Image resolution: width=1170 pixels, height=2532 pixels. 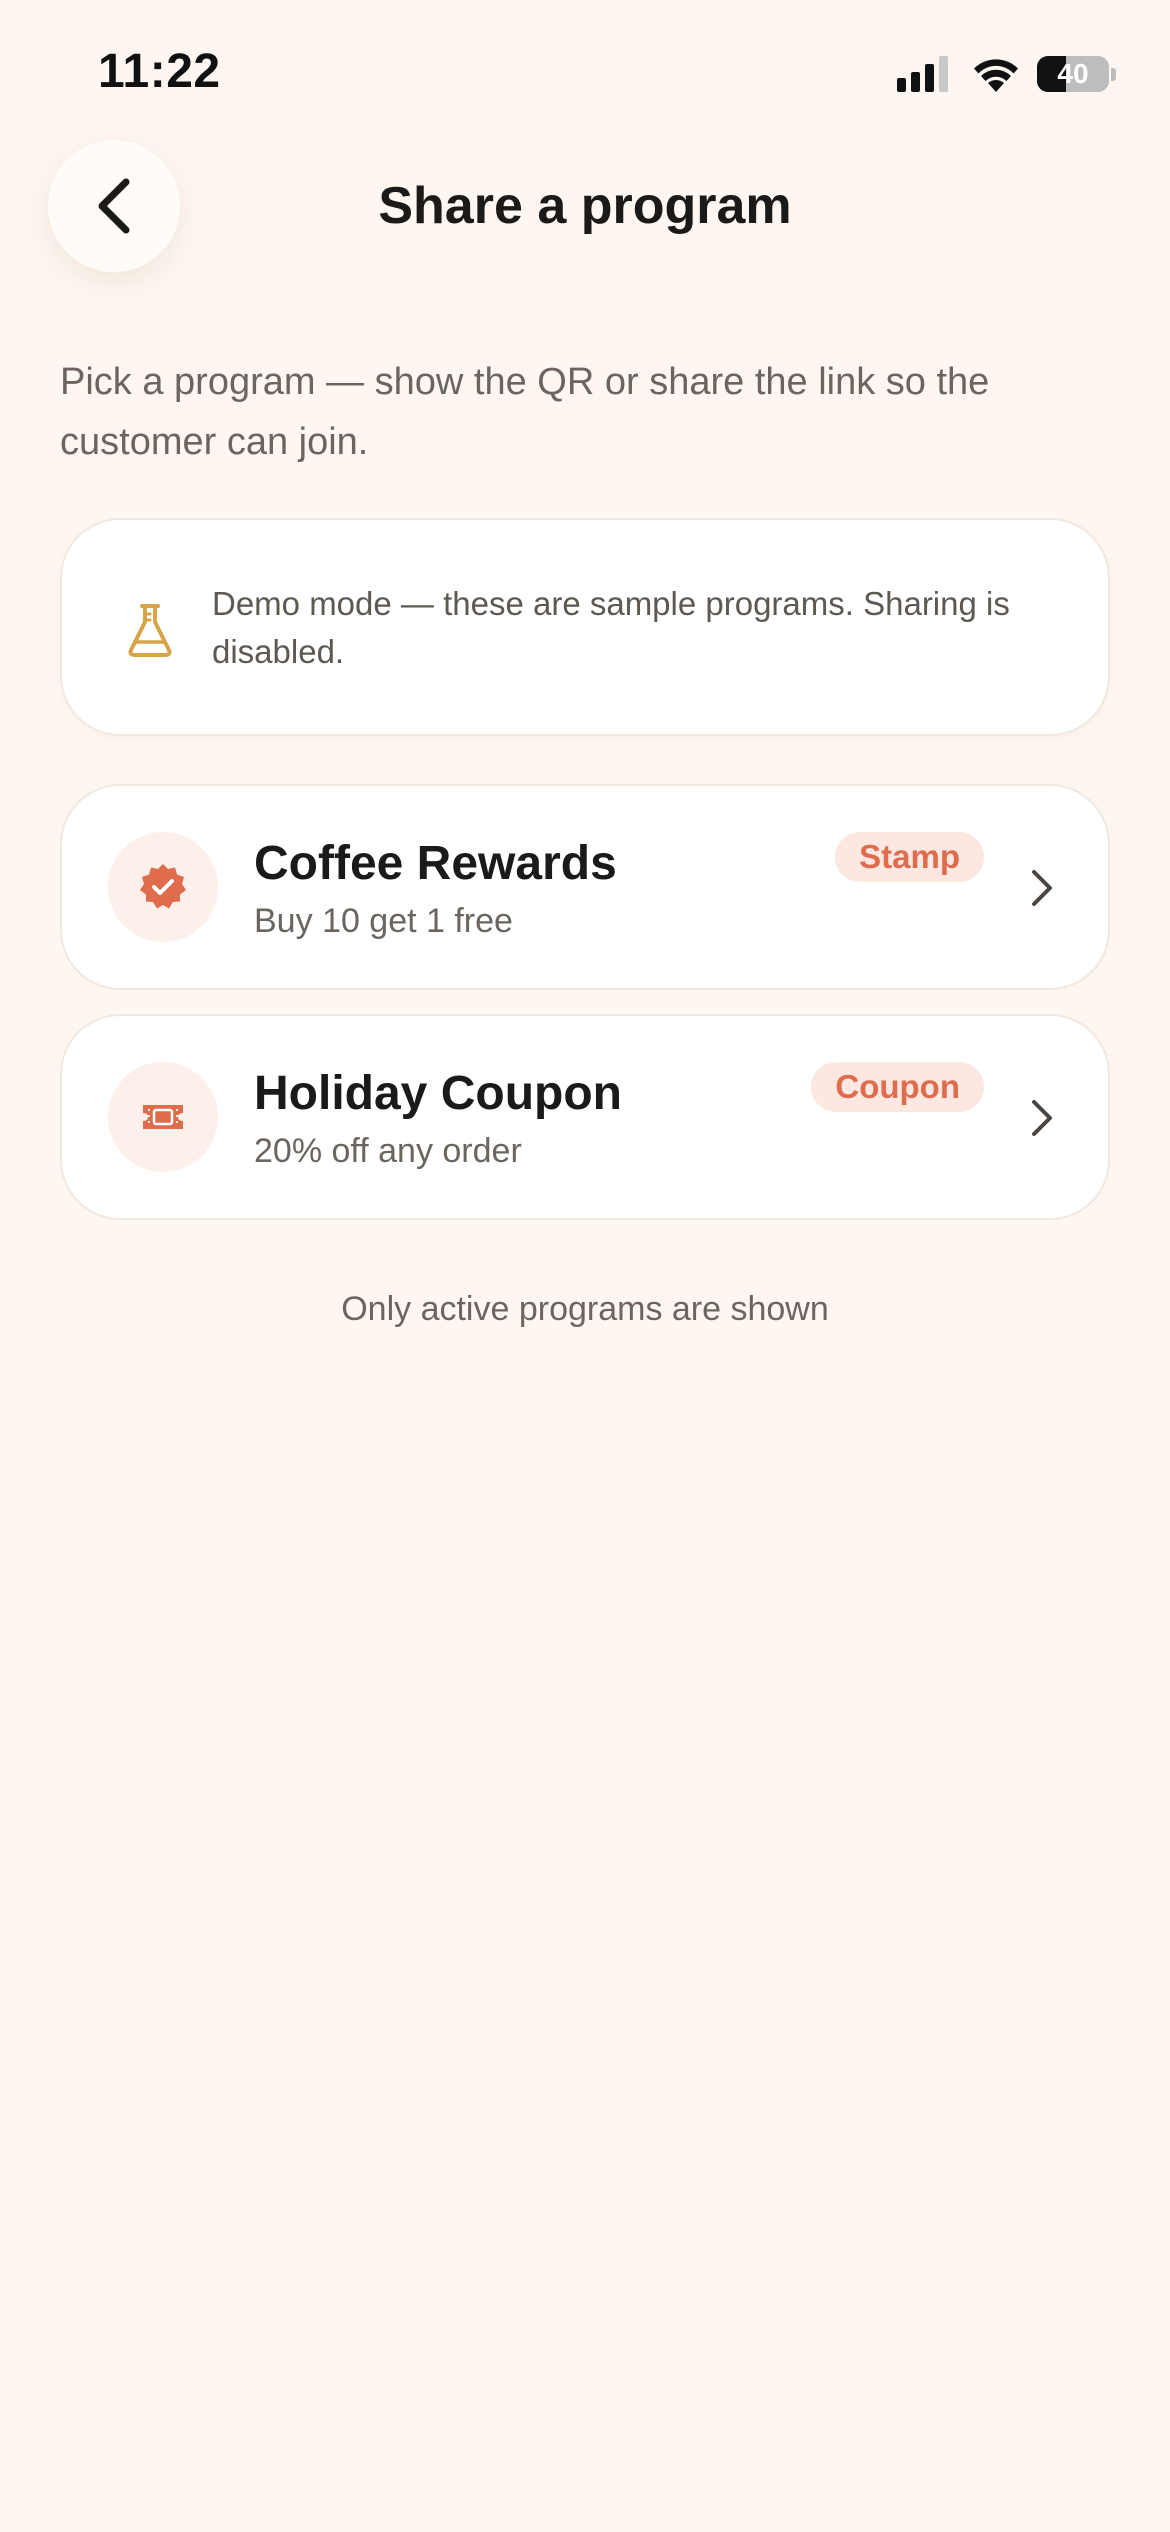 What do you see at coordinates (388, 1151) in the screenshot?
I see `program-description: 20% off any order` at bounding box center [388, 1151].